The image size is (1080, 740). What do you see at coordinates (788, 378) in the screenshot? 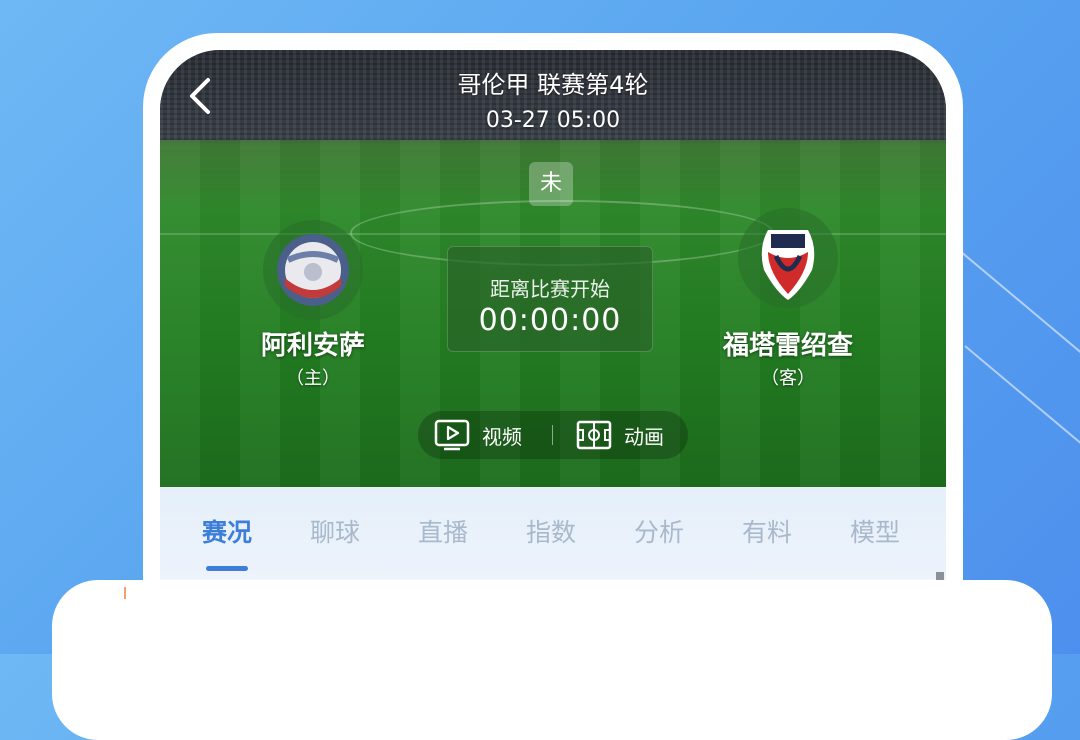
I see `away-team-role: （客）` at bounding box center [788, 378].